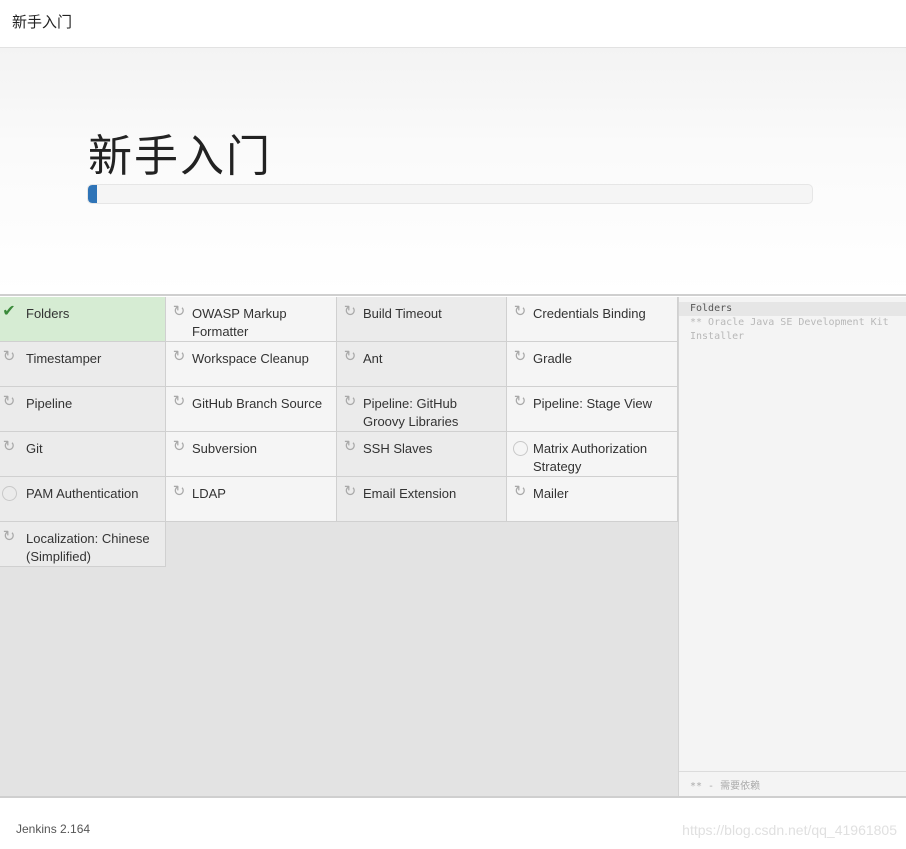 The width and height of the screenshot is (906, 849). What do you see at coordinates (250, 358) in the screenshot?
I see `plugin-name: Workspace Cleanup` at bounding box center [250, 358].